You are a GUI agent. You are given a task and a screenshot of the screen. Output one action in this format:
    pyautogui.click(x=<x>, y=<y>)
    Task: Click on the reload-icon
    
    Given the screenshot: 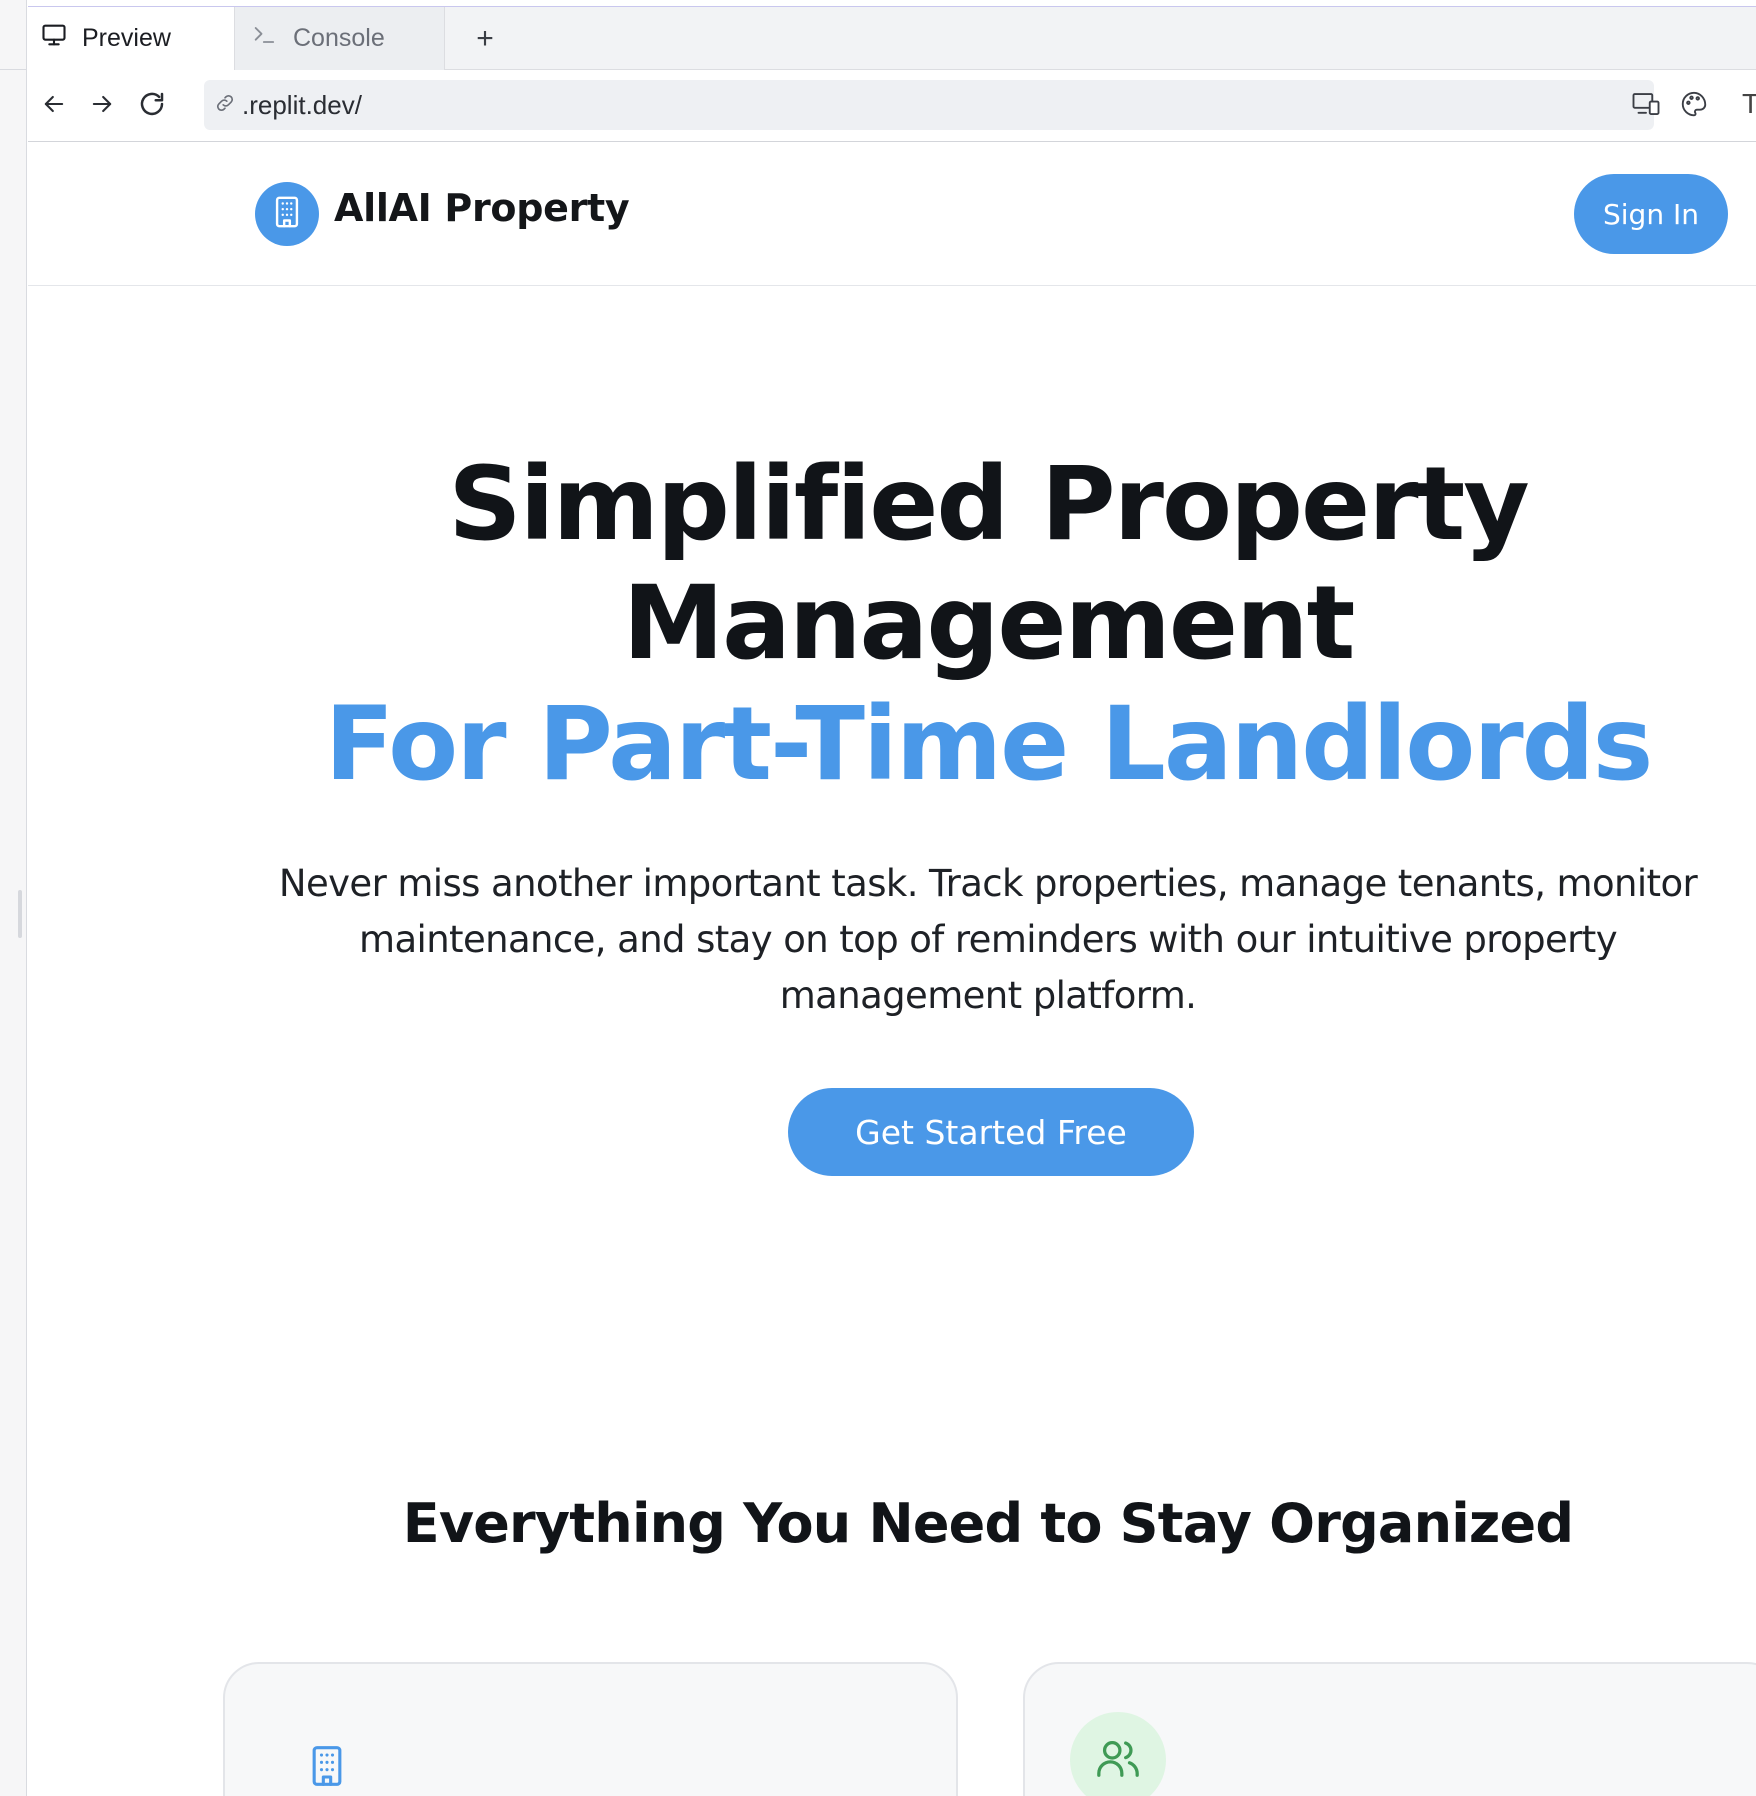 What is the action you would take?
    pyautogui.click(x=152, y=106)
    